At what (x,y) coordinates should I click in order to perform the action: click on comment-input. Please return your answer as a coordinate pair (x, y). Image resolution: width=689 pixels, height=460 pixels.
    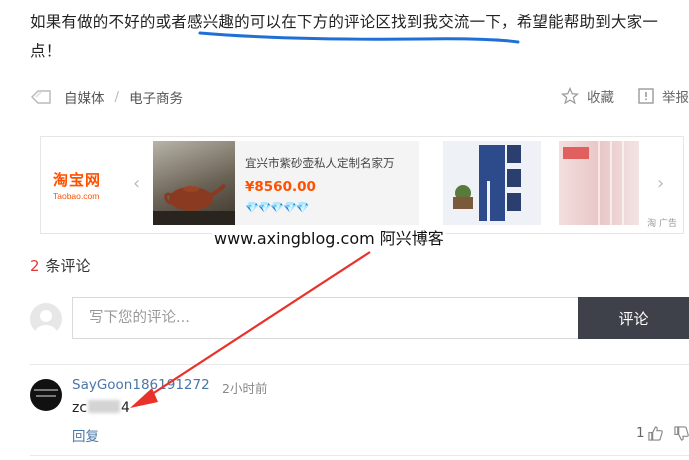
    Looking at the image, I should click on (325, 318).